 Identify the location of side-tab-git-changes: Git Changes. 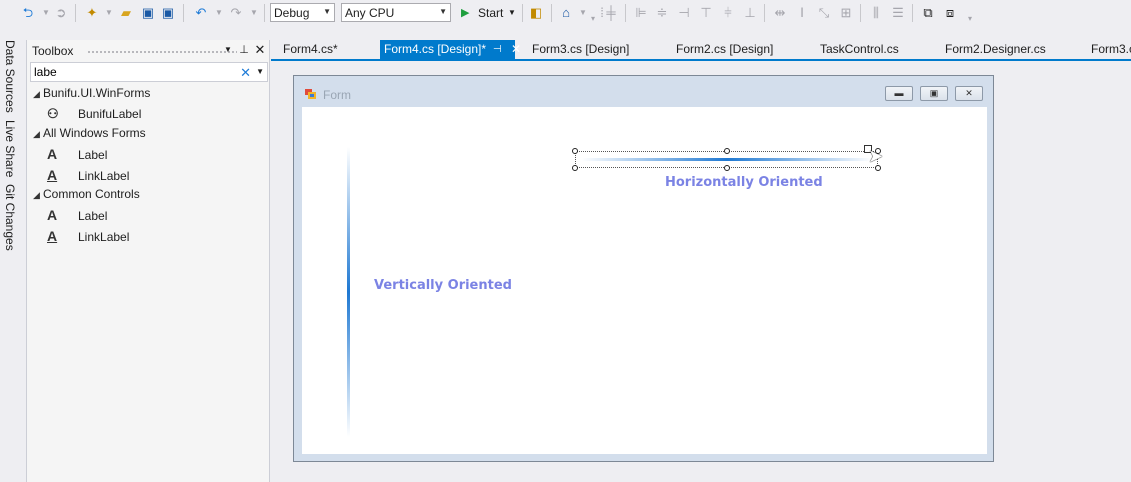
(10, 217).